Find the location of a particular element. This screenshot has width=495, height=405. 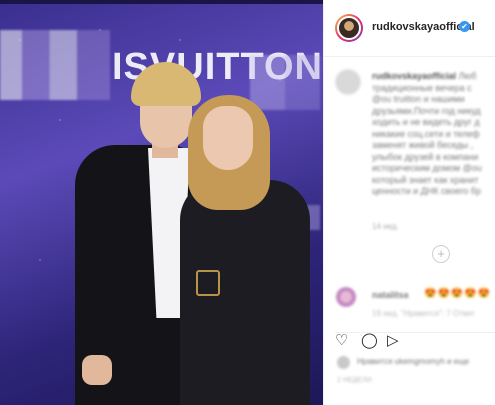

pixelated-logo-left is located at coordinates (55, 65).